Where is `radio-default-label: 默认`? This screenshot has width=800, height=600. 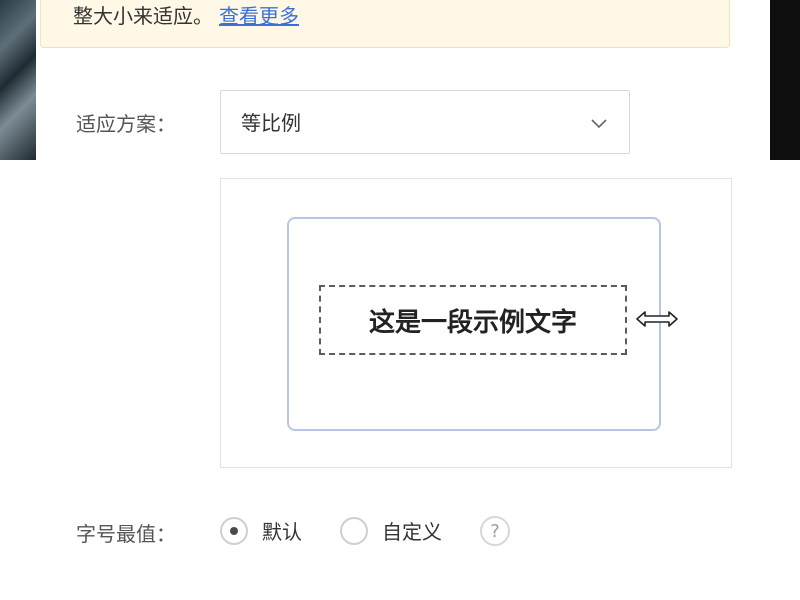 radio-default-label: 默认 is located at coordinates (282, 532).